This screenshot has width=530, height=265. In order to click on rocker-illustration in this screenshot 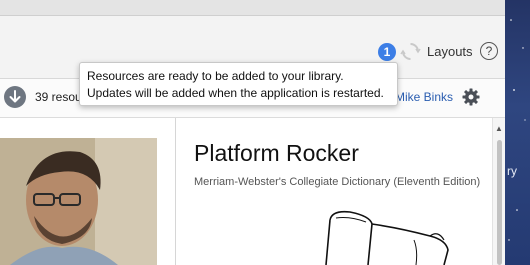, I will do `click(387, 237)`.